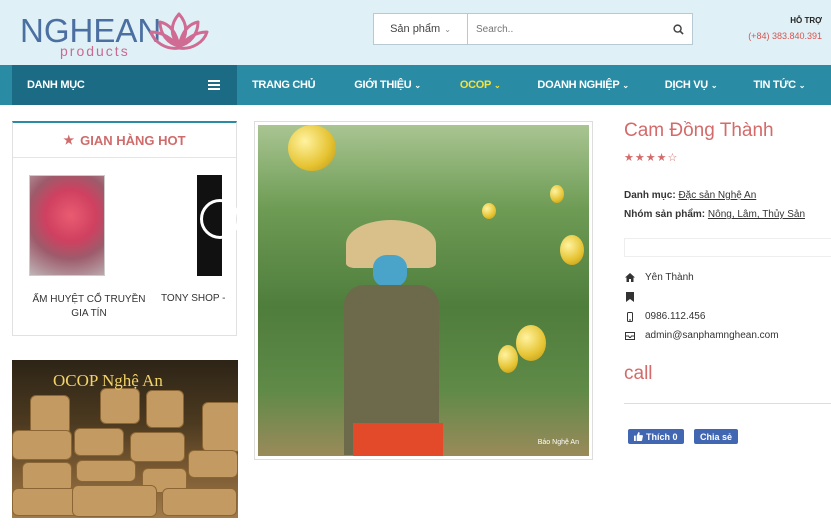  What do you see at coordinates (630, 316) in the screenshot?
I see `mobile-phone-icon` at bounding box center [630, 316].